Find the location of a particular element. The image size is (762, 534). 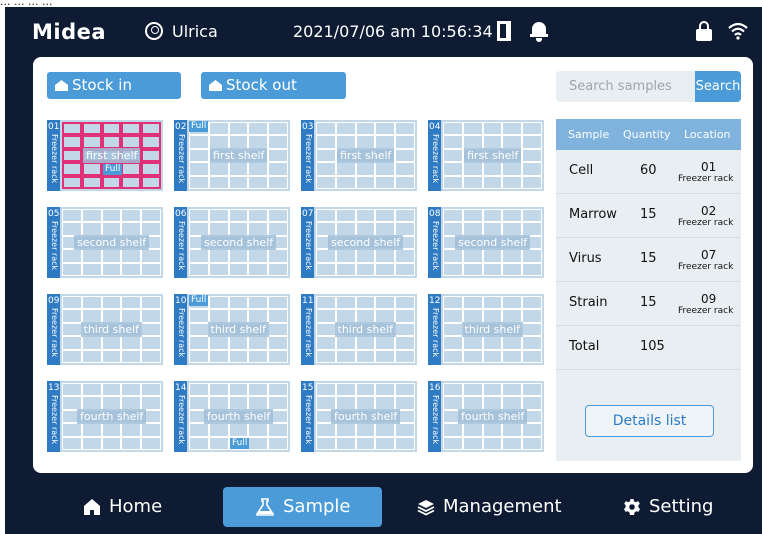

freezer-rack-05: 05 Freezer rack second shelf is located at coordinates (105, 242).